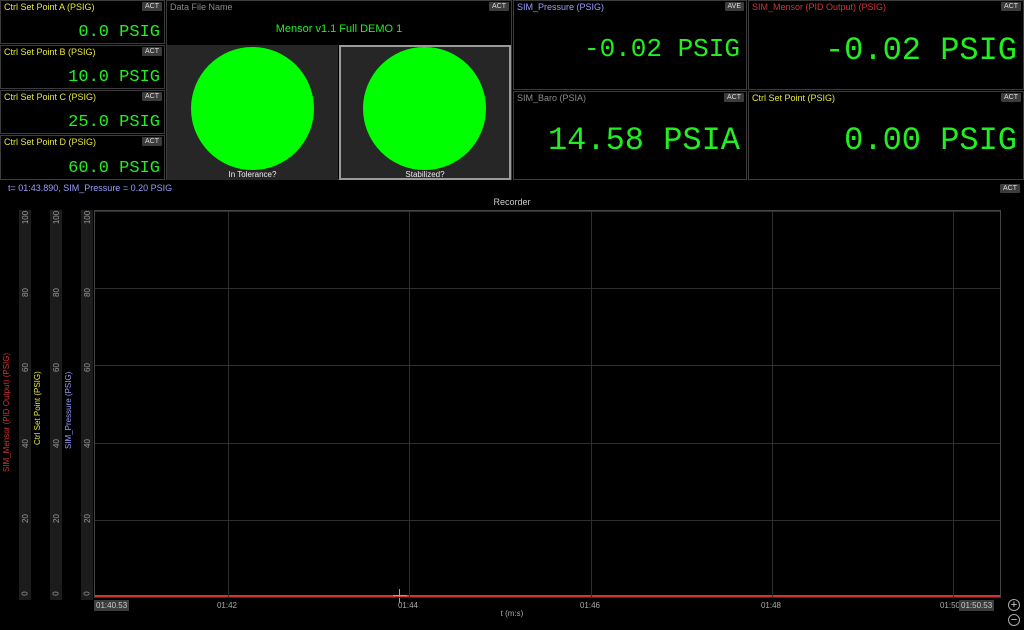 This screenshot has width=1024, height=630. Describe the element at coordinates (6, 412) in the screenshot. I see `axis-label-sim-mensor: SIM_Mensor (PID Output) (PSIG)` at that location.